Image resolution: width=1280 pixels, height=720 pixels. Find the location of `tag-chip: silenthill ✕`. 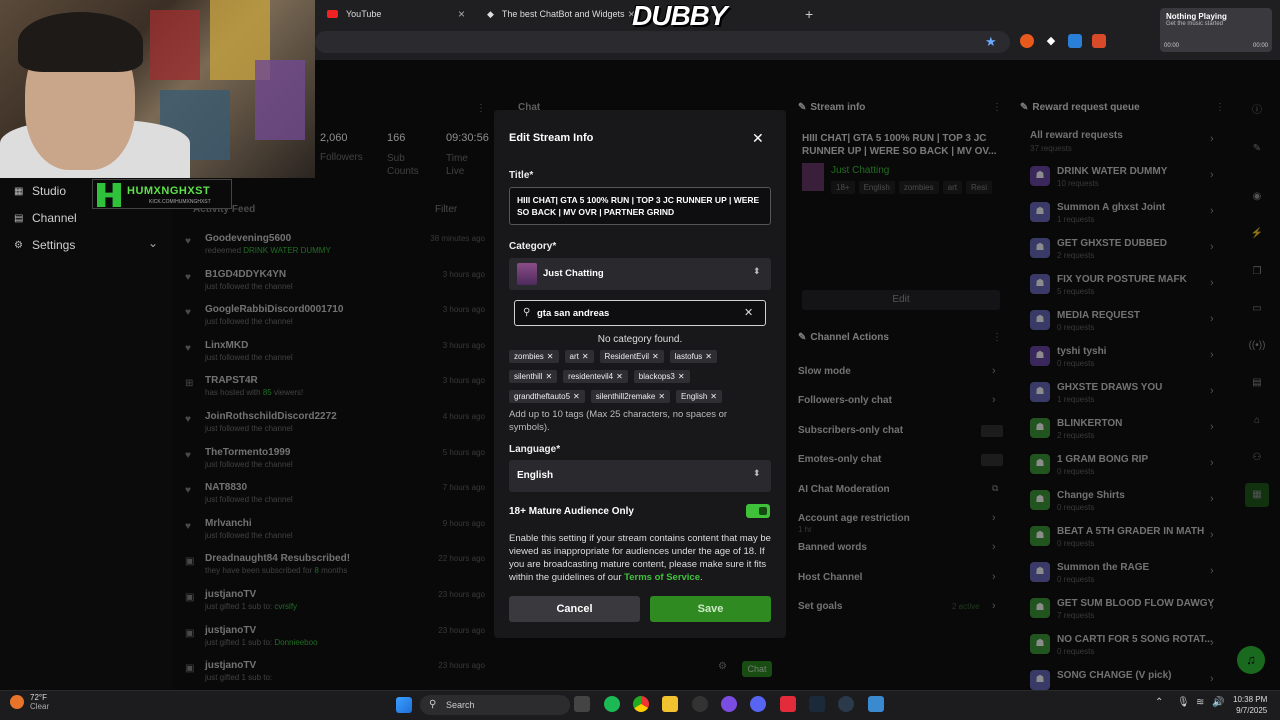

tag-chip: silenthill ✕ is located at coordinates (533, 376).